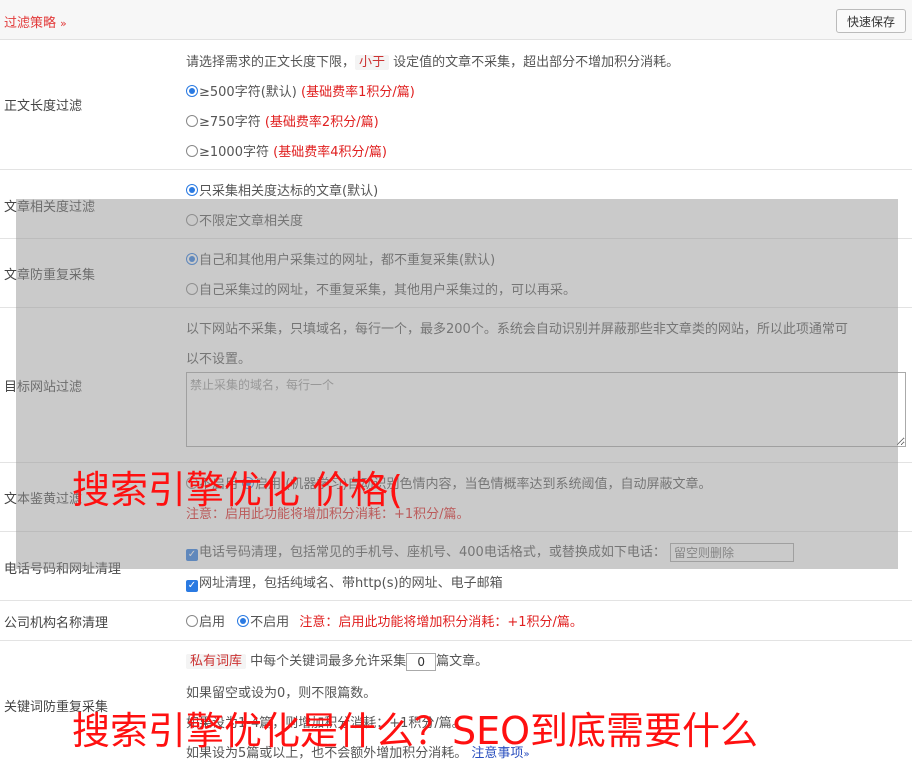 The image size is (912, 768). Describe the element at coordinates (321, 122) in the screenshot. I see `length-option-750-note: (基础费率2积分/篇)` at that location.